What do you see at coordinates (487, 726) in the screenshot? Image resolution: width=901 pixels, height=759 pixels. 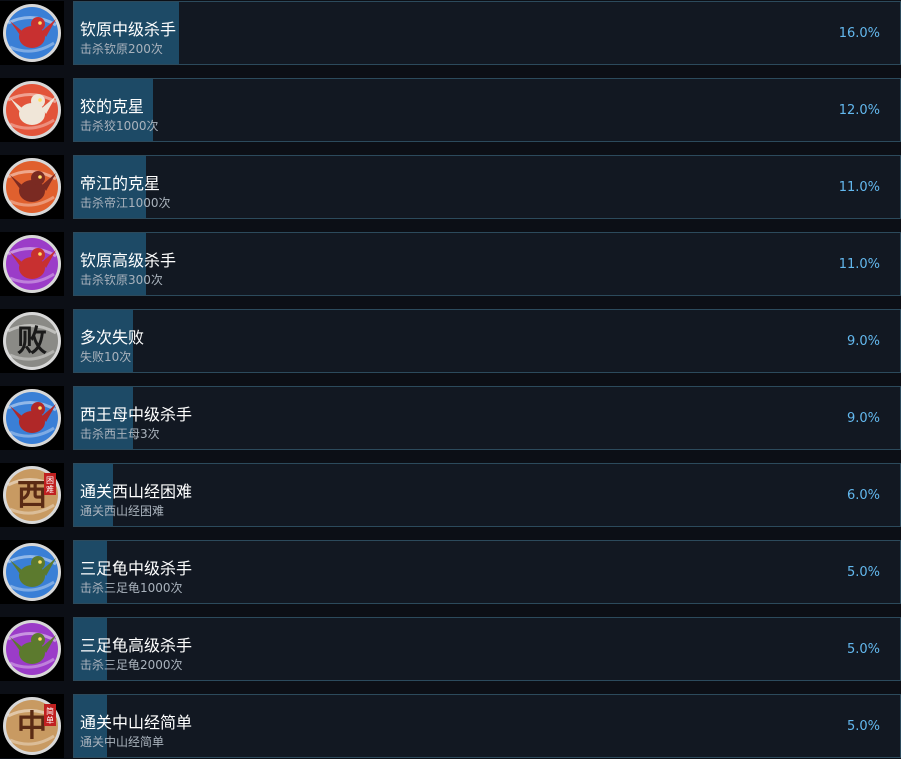 I see `achievement-panel: 通关中山经简单 通关中山经简单 5.0%` at bounding box center [487, 726].